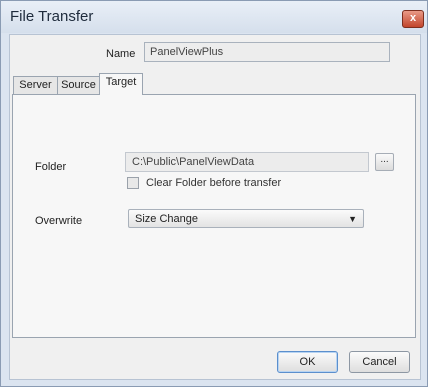 Image resolution: width=428 pixels, height=387 pixels. Describe the element at coordinates (59, 221) in the screenshot. I see `overwrite-label: Overwrite` at that location.